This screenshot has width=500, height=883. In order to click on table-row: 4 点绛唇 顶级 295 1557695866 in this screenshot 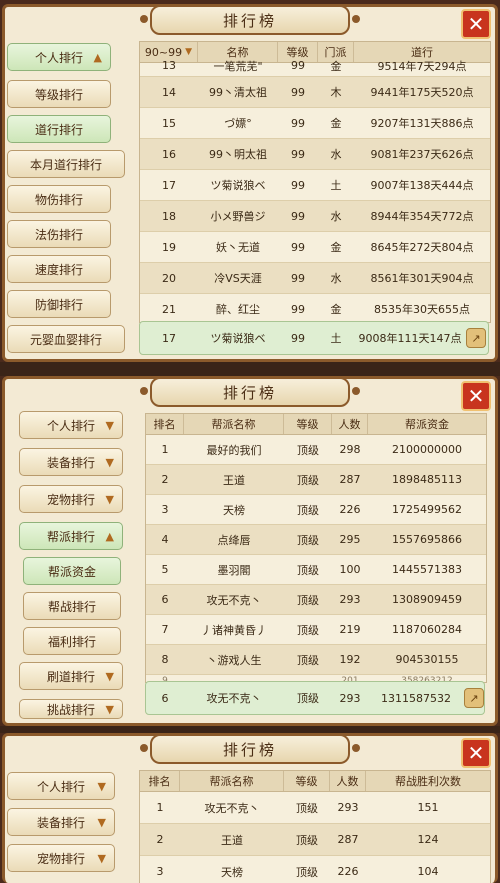, I will do `click(316, 540)`.